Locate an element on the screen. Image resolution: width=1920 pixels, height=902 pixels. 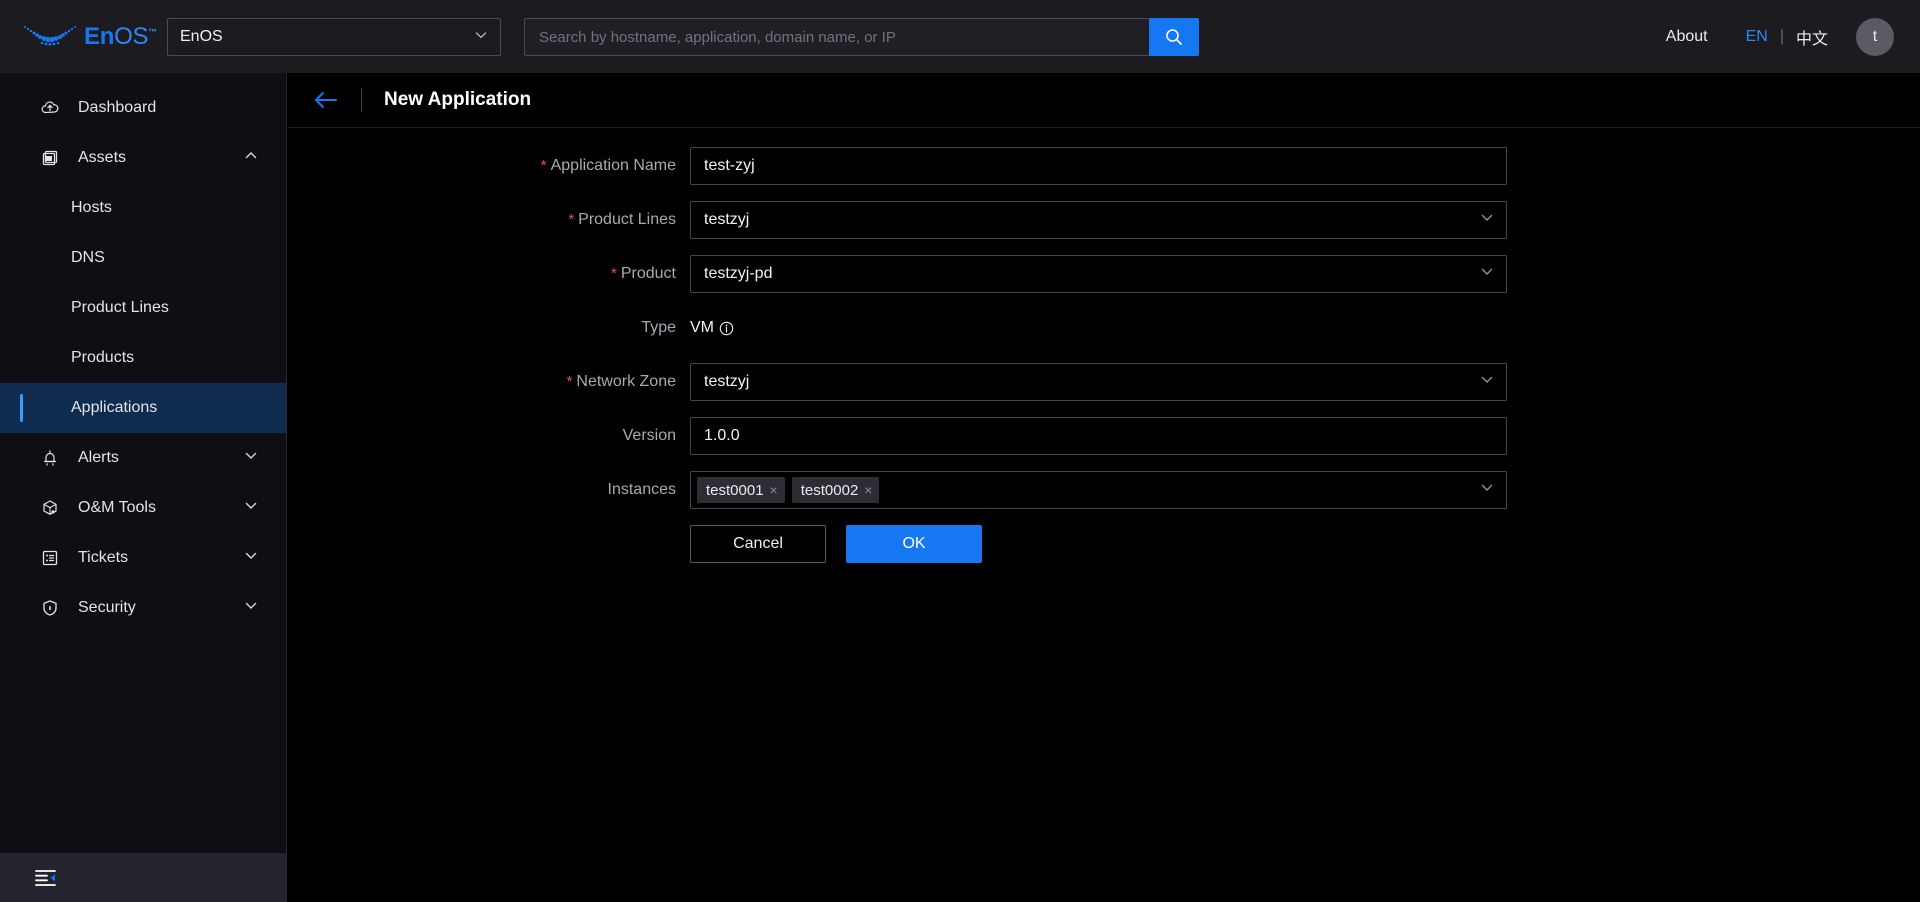
top-navigation-bar: EnOS™ EnOS About EN | 中文 t is located at coordinates (960, 36).